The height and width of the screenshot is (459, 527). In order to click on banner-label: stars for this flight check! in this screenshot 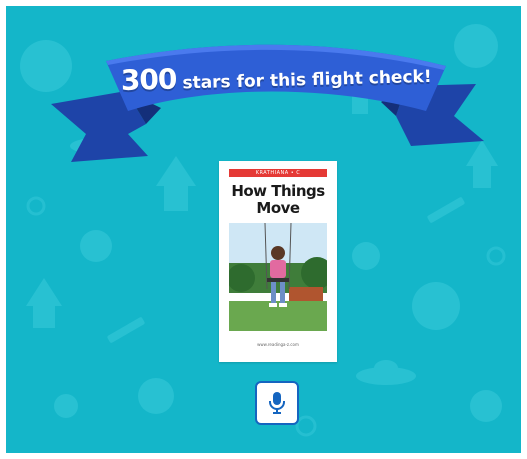, I will do `click(307, 80)`.